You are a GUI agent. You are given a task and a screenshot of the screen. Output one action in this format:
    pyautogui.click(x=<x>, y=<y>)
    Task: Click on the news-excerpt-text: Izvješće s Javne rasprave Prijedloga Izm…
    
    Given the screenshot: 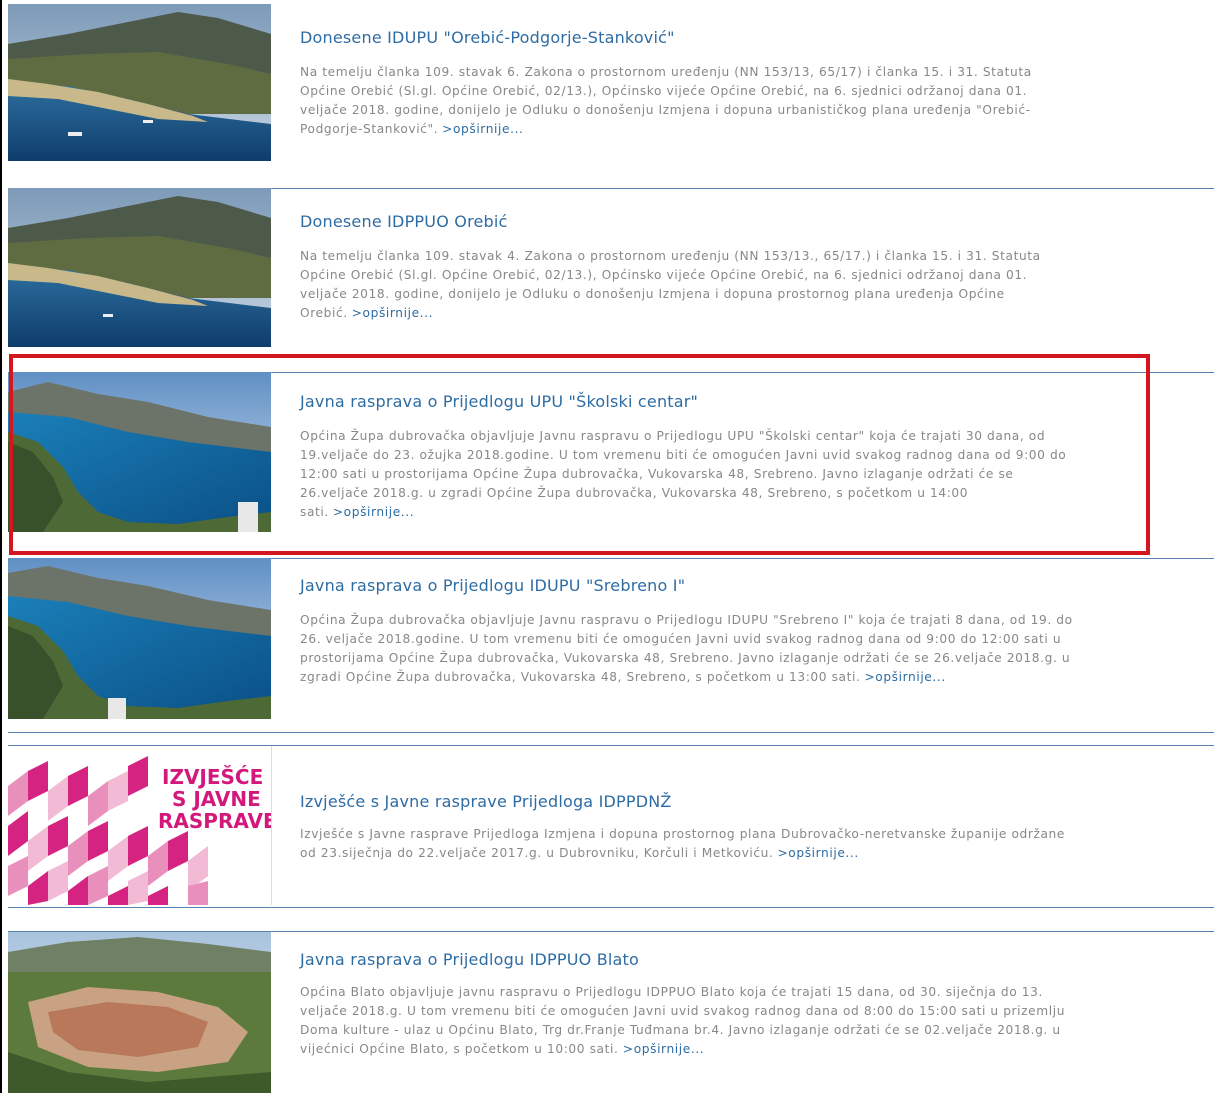 What is the action you would take?
    pyautogui.click(x=682, y=843)
    